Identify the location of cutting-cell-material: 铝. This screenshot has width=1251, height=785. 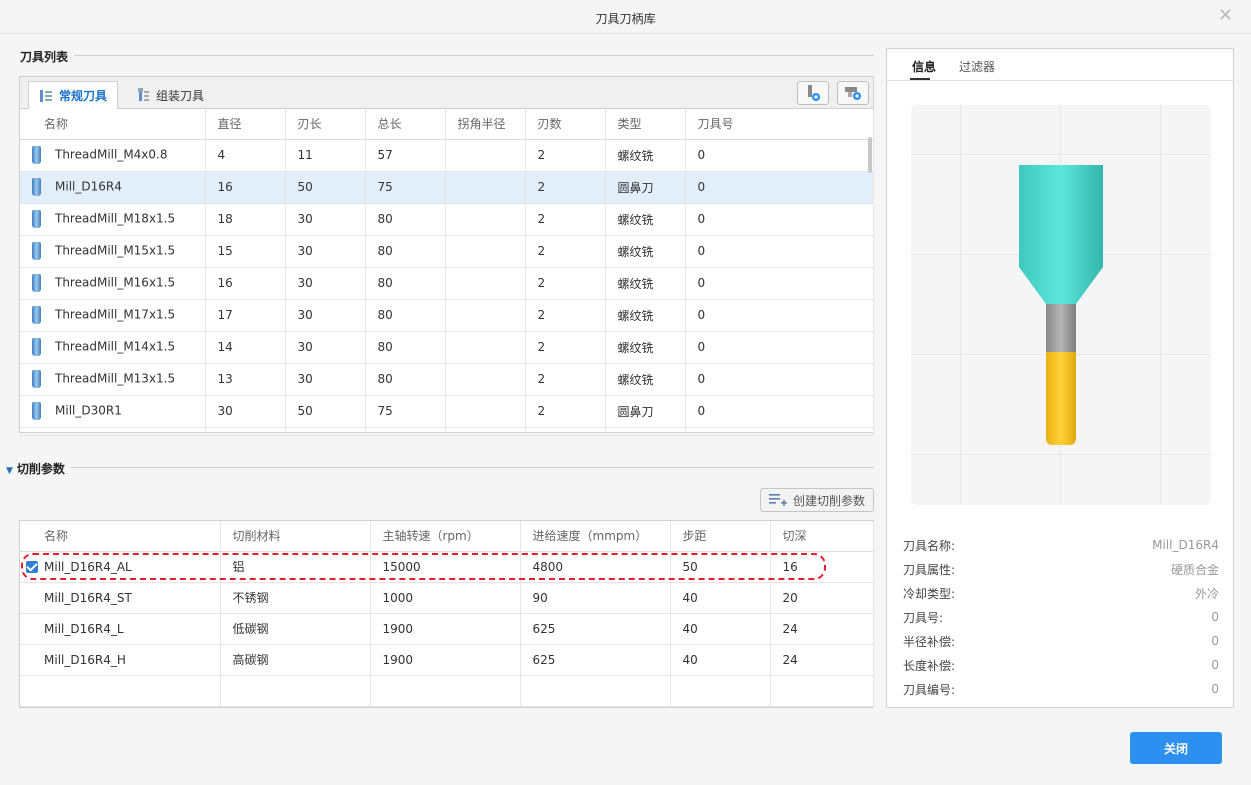
(295, 567).